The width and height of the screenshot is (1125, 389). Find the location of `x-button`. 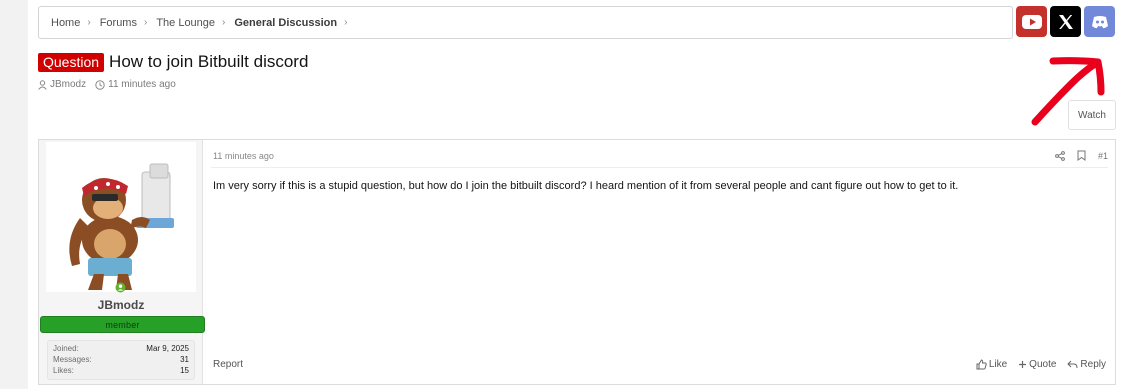

x-button is located at coordinates (1065, 21).